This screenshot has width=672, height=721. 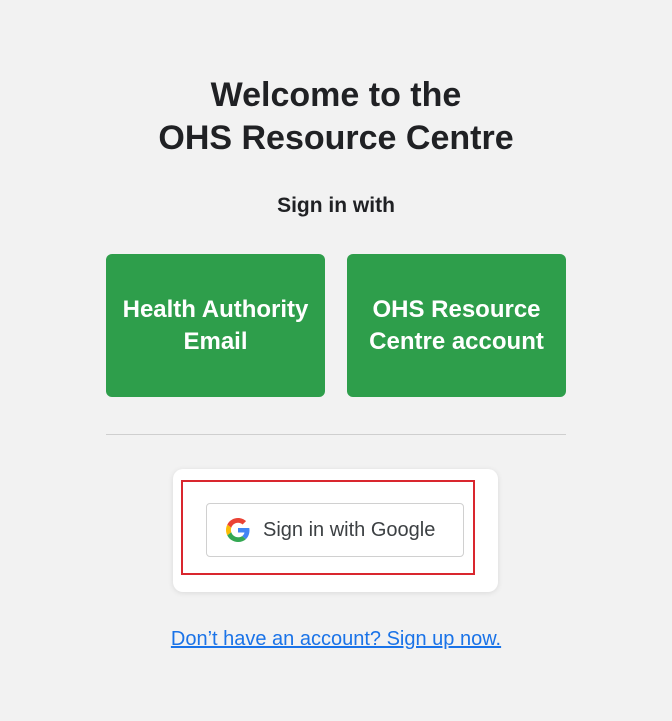 What do you see at coordinates (238, 530) in the screenshot?
I see `google-g-icon` at bounding box center [238, 530].